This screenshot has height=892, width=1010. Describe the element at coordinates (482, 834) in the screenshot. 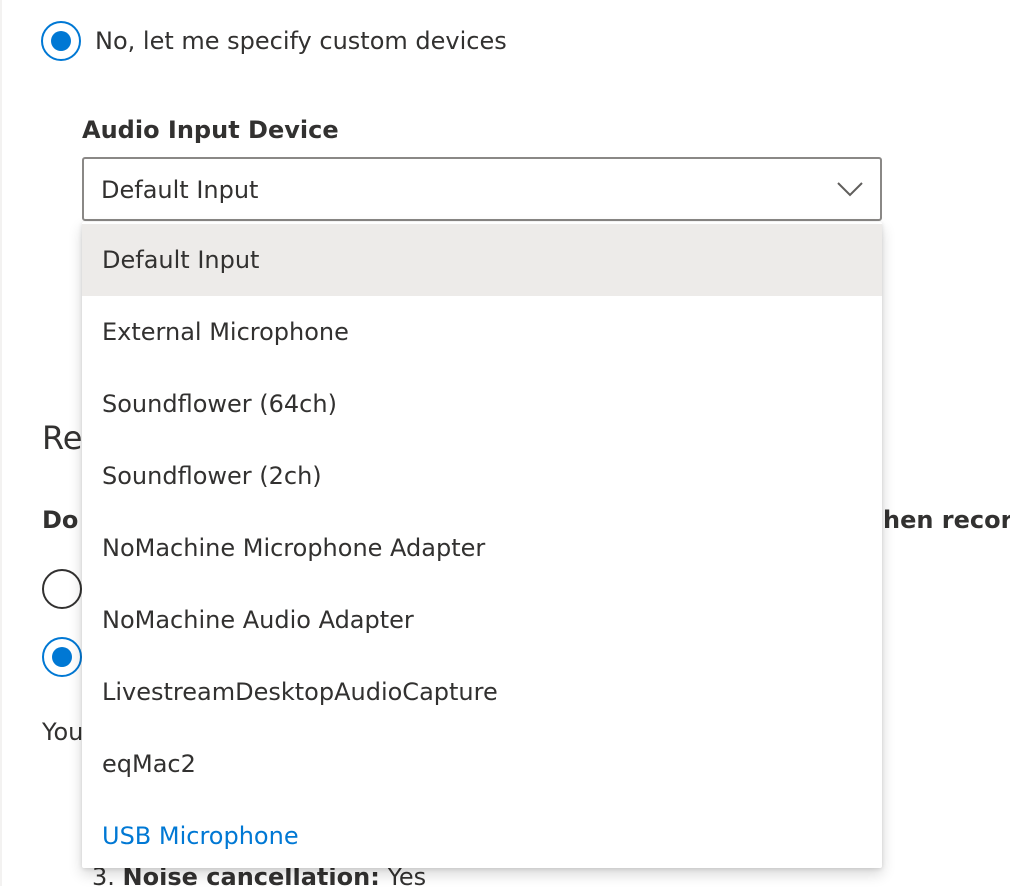

I see `menu-option-usb-microphone: USB Microphone` at that location.